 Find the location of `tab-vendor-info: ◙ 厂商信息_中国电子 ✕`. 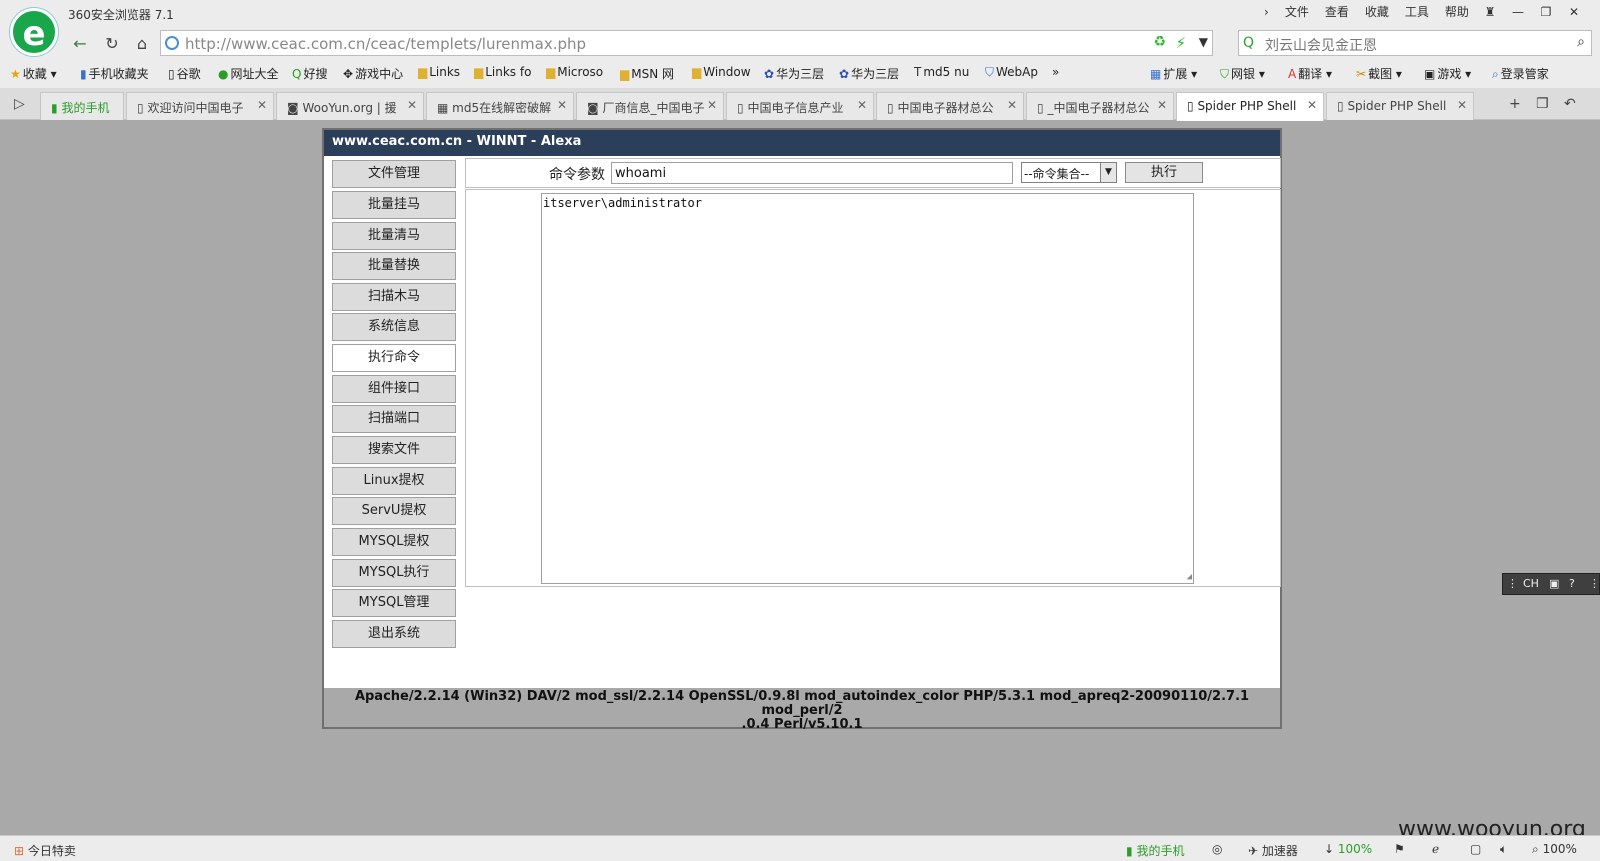

tab-vendor-info: ◙ 厂商信息_中国电子 ✕ is located at coordinates (650, 106).